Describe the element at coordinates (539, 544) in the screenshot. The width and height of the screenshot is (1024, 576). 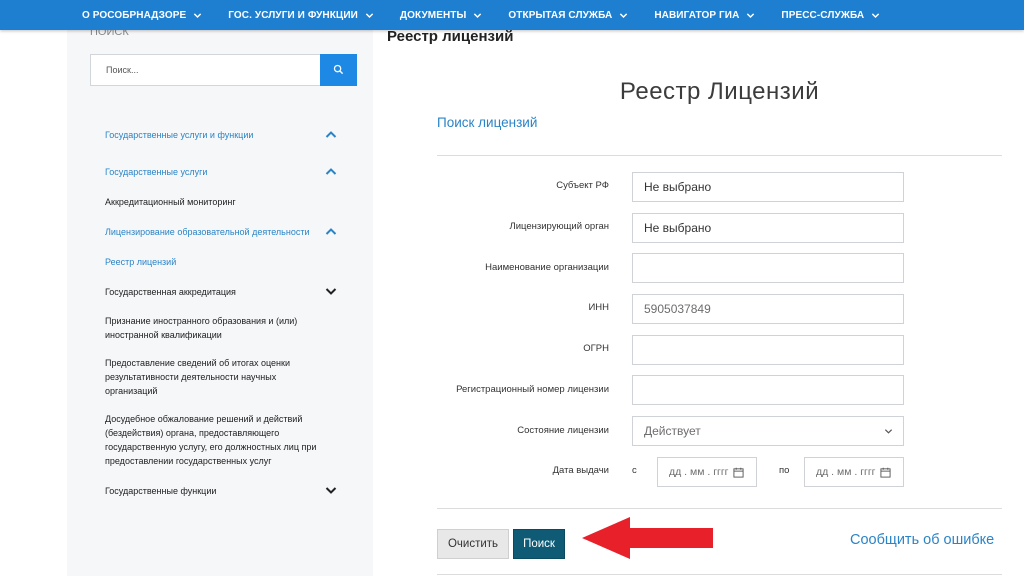
I see `search-submit-button: Поиск` at that location.